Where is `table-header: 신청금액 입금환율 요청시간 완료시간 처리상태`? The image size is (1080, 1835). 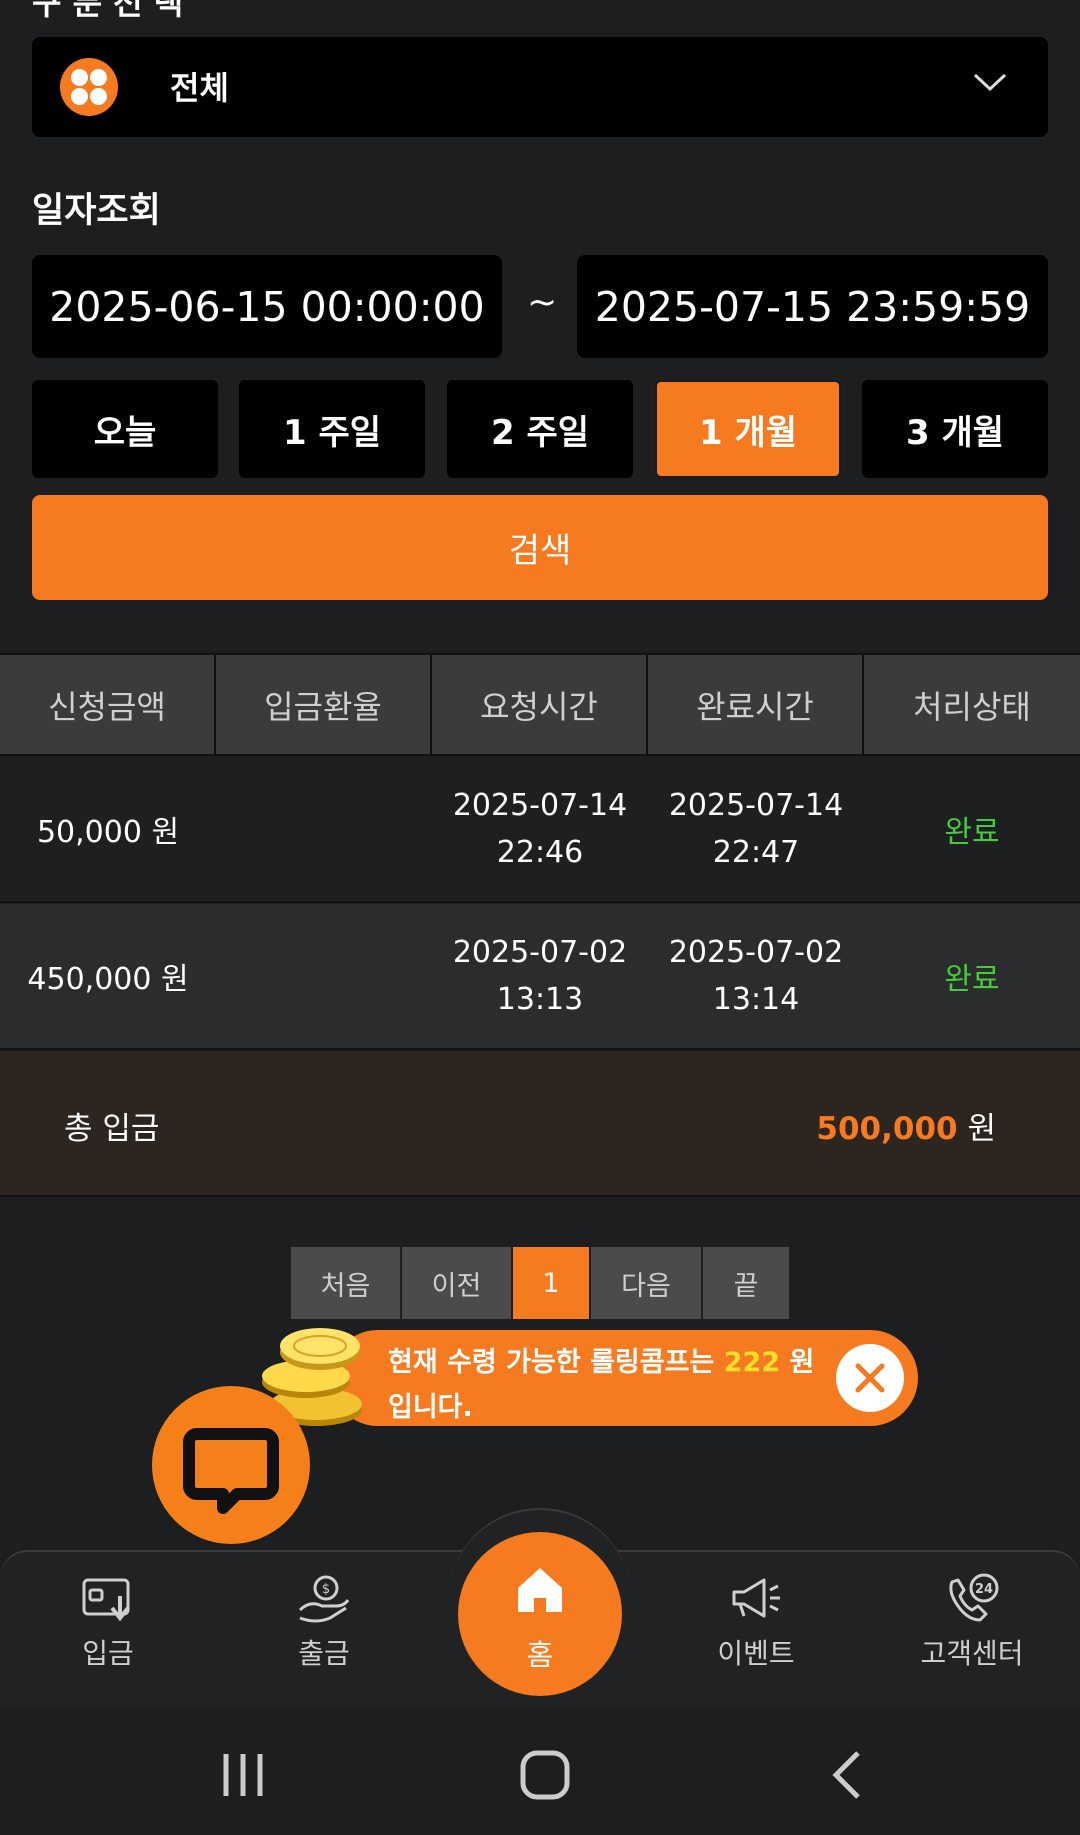
table-header: 신청금액 입금환율 요청시간 완료시간 처리상태 is located at coordinates (540, 704).